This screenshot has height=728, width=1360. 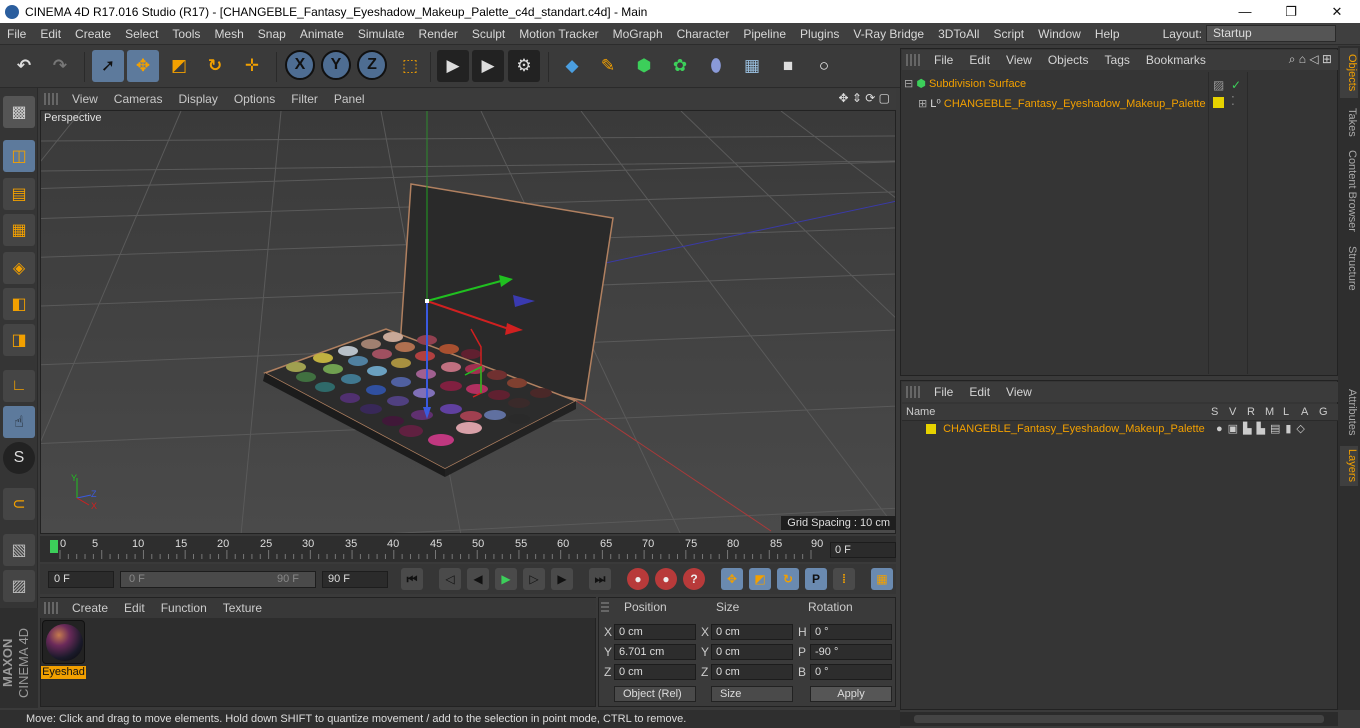 What do you see at coordinates (1236, 85) in the screenshot?
I see `enable-check-icon: ✓` at bounding box center [1236, 85].